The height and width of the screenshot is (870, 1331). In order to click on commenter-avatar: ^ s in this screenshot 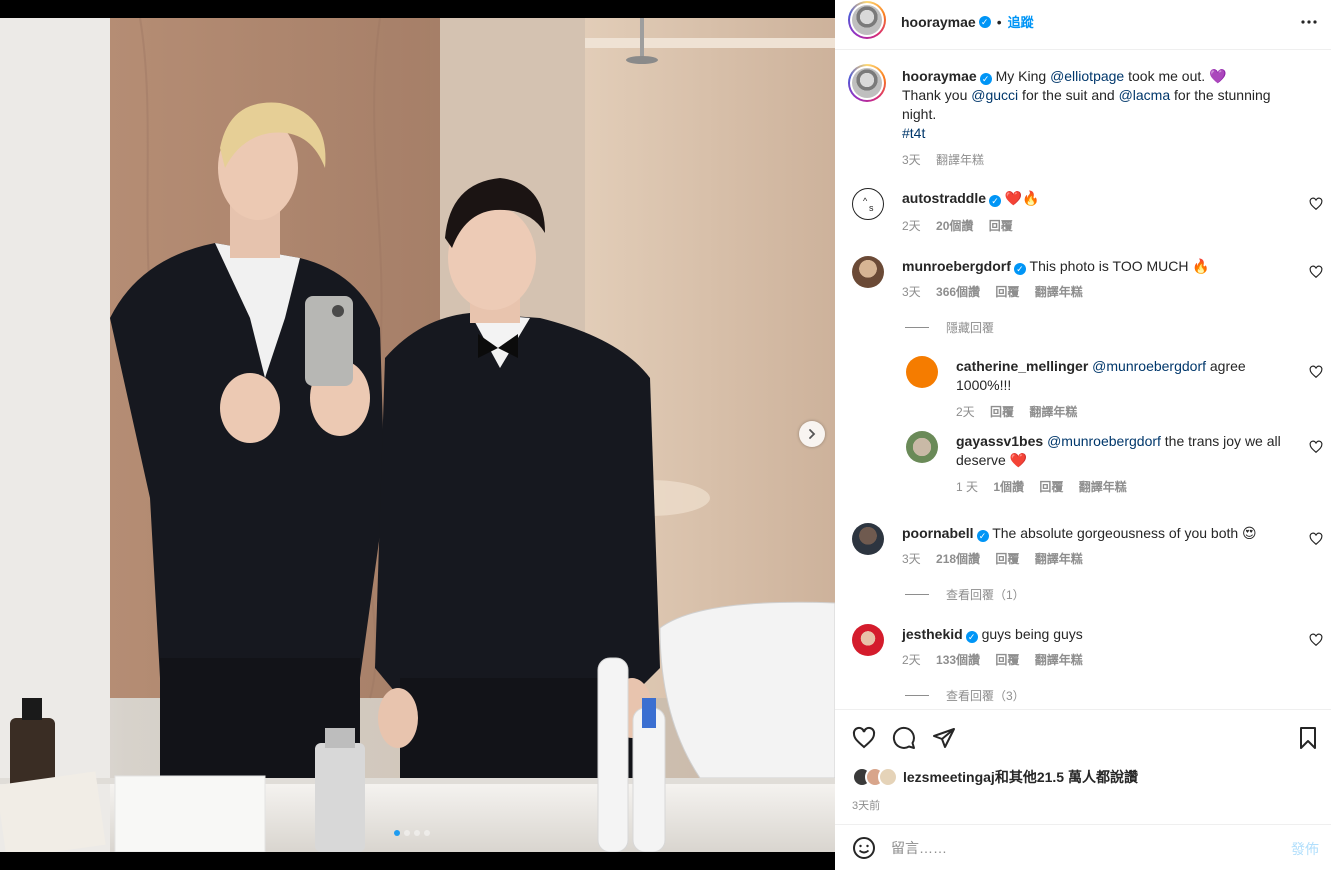, I will do `click(868, 204)`.